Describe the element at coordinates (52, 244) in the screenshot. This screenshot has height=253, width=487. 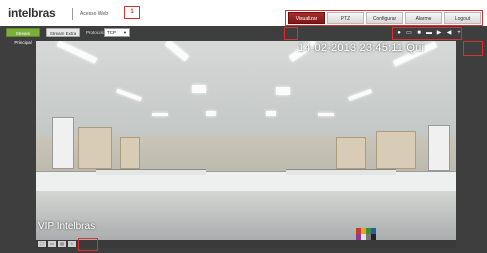
I see `window-icon: ▭` at that location.